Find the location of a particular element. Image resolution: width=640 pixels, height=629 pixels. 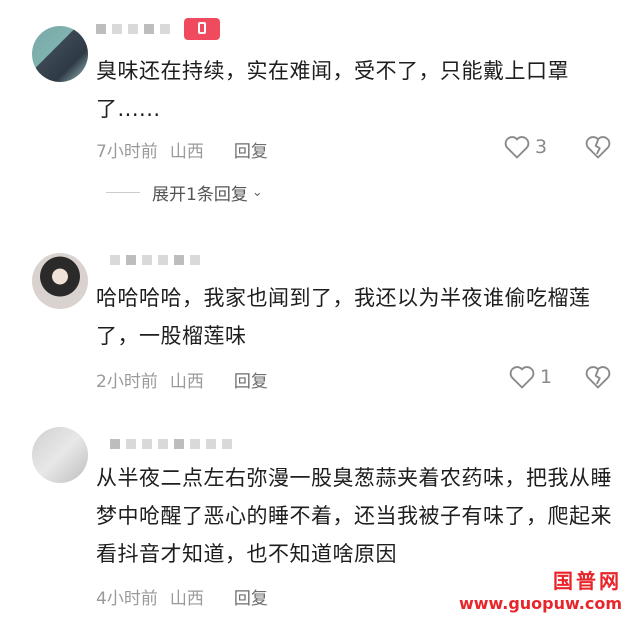

watermark-url: www.guopuw.com is located at coordinates (540, 603).